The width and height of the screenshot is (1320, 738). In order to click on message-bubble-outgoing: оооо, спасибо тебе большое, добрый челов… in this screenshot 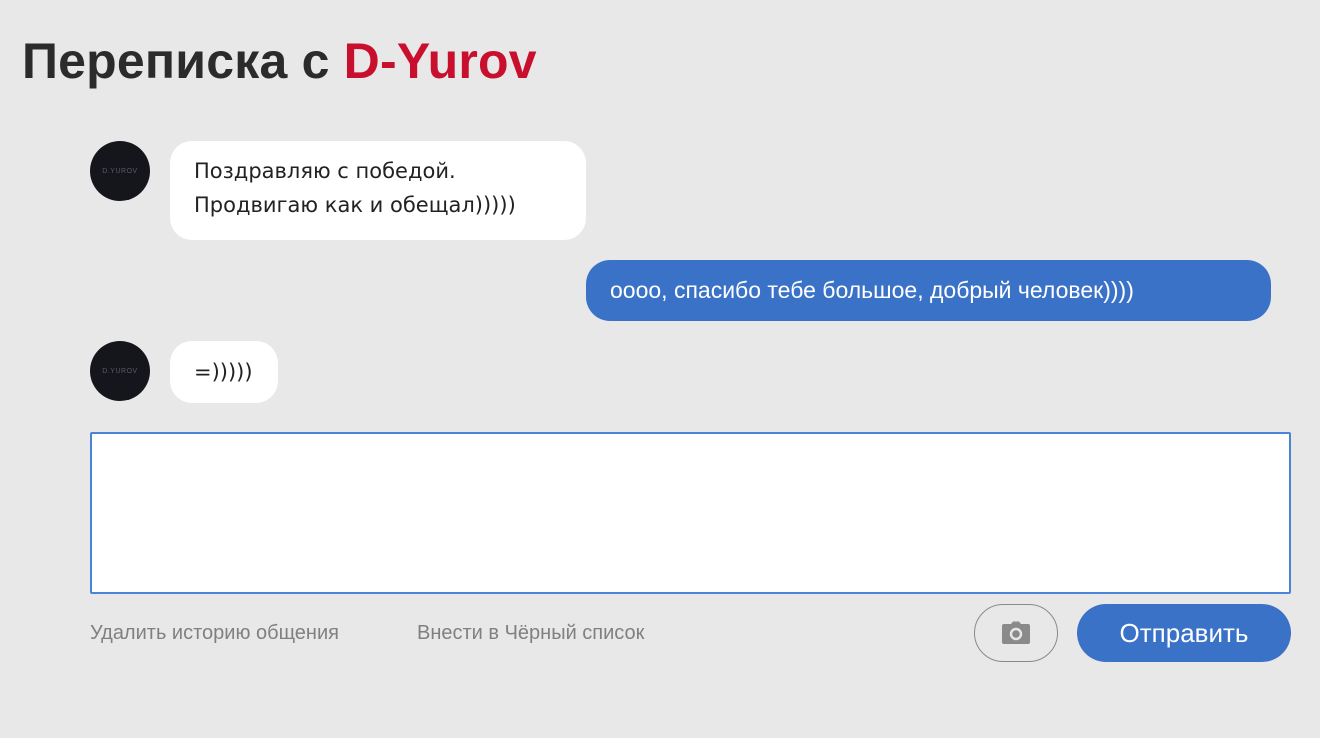, I will do `click(928, 290)`.